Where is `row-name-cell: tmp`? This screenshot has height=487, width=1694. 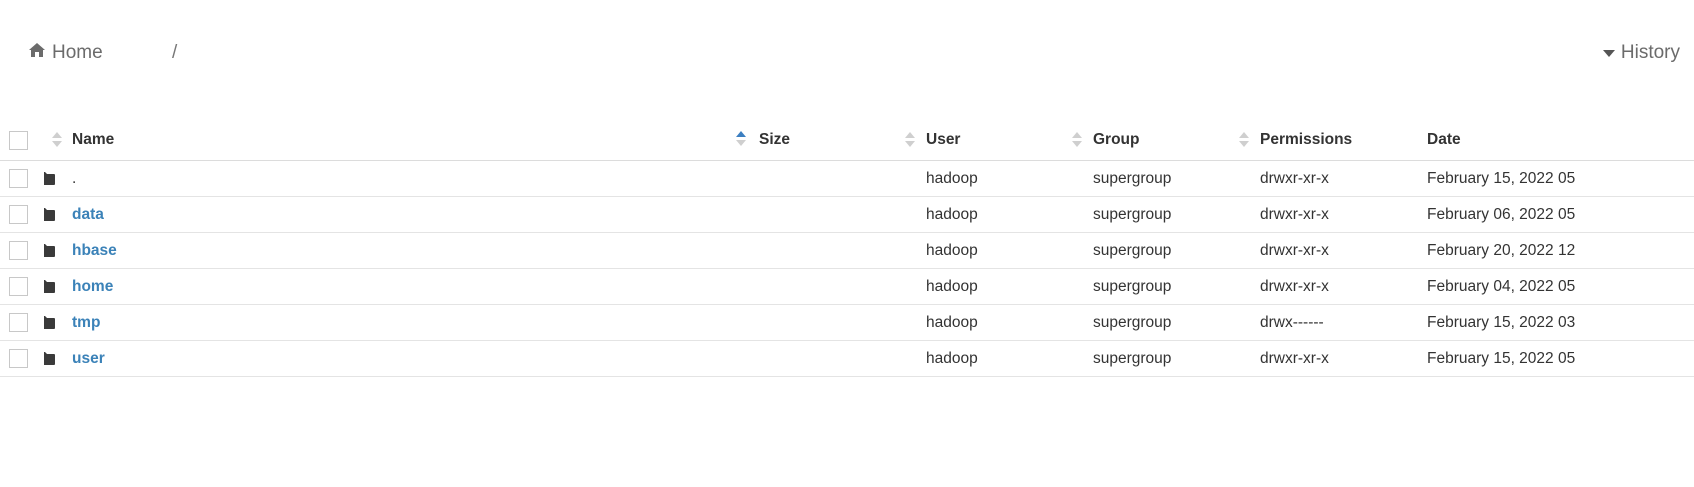 row-name-cell: tmp is located at coordinates (415, 322).